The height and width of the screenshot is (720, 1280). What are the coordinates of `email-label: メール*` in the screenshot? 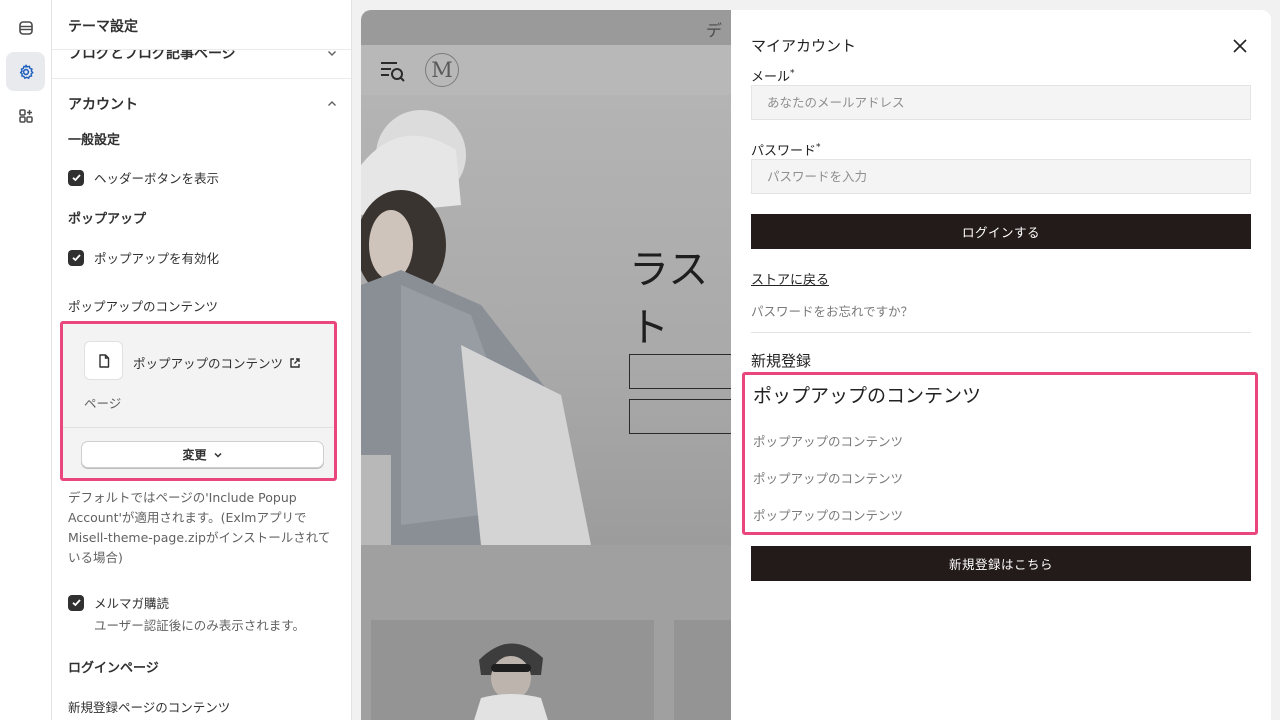 It's located at (773, 75).